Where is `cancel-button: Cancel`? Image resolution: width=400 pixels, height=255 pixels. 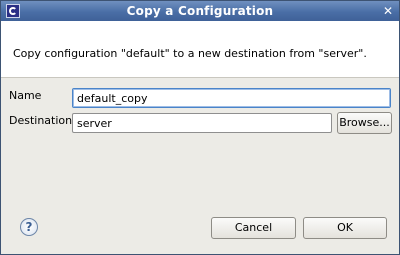
cancel-button: Cancel is located at coordinates (253, 228).